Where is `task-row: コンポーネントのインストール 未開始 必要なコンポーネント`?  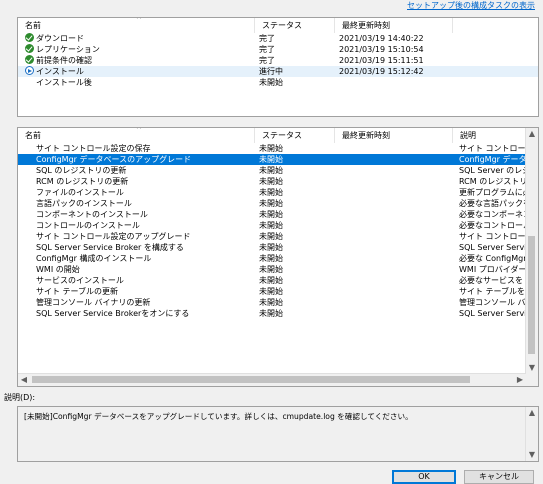
task-row: コンポーネントのインストール 未開始 必要なコンポーネント is located at coordinates (272, 214).